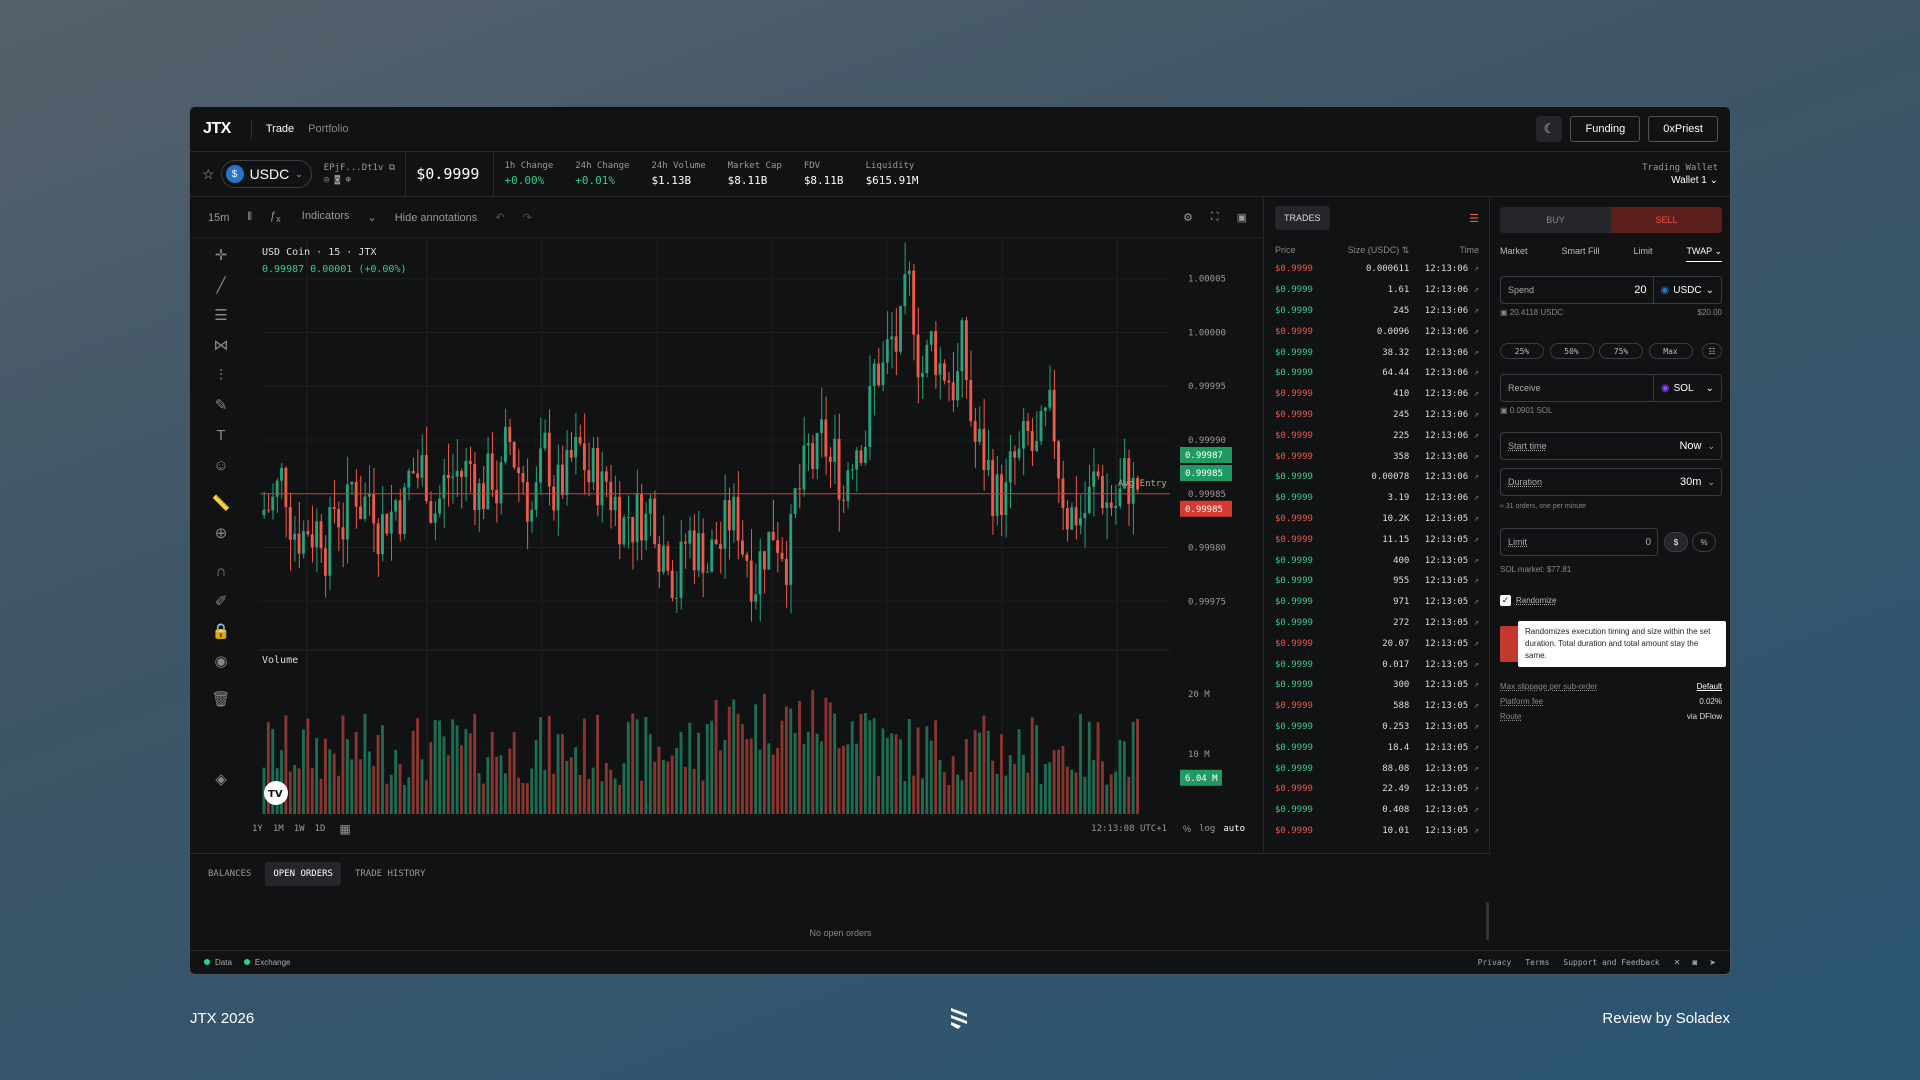  What do you see at coordinates (1579, 542) in the screenshot?
I see `limit-field: Limit 0` at bounding box center [1579, 542].